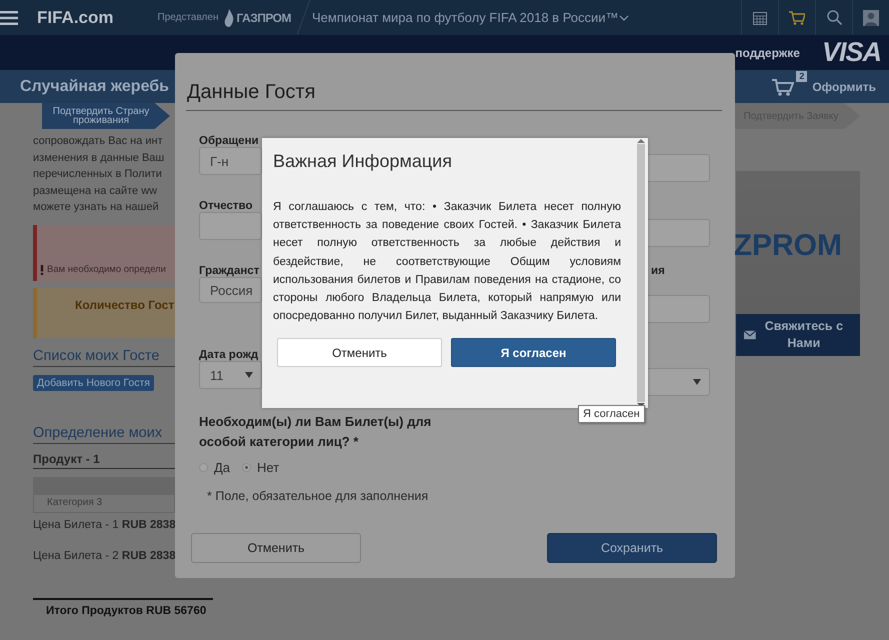 The image size is (889, 640). What do you see at coordinates (268, 467) in the screenshot?
I see `radio-label: Нет` at bounding box center [268, 467].